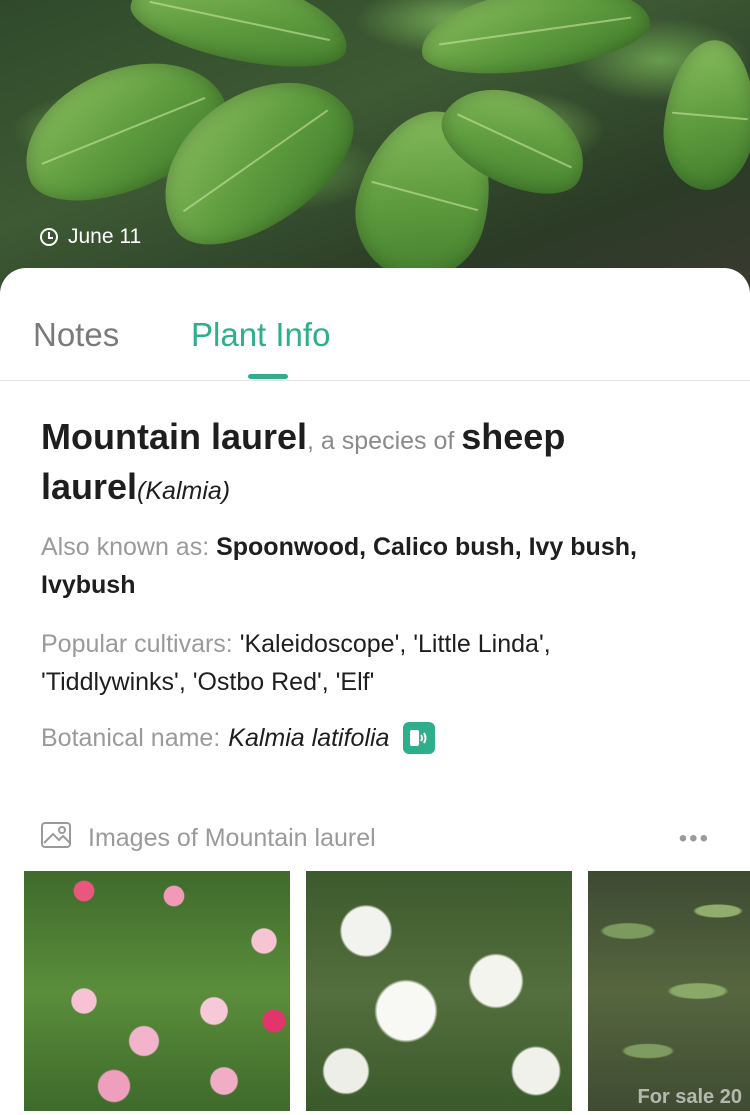 The width and height of the screenshot is (750, 1115). I want to click on images-section-title: Images of Mountain laurel, so click(232, 838).